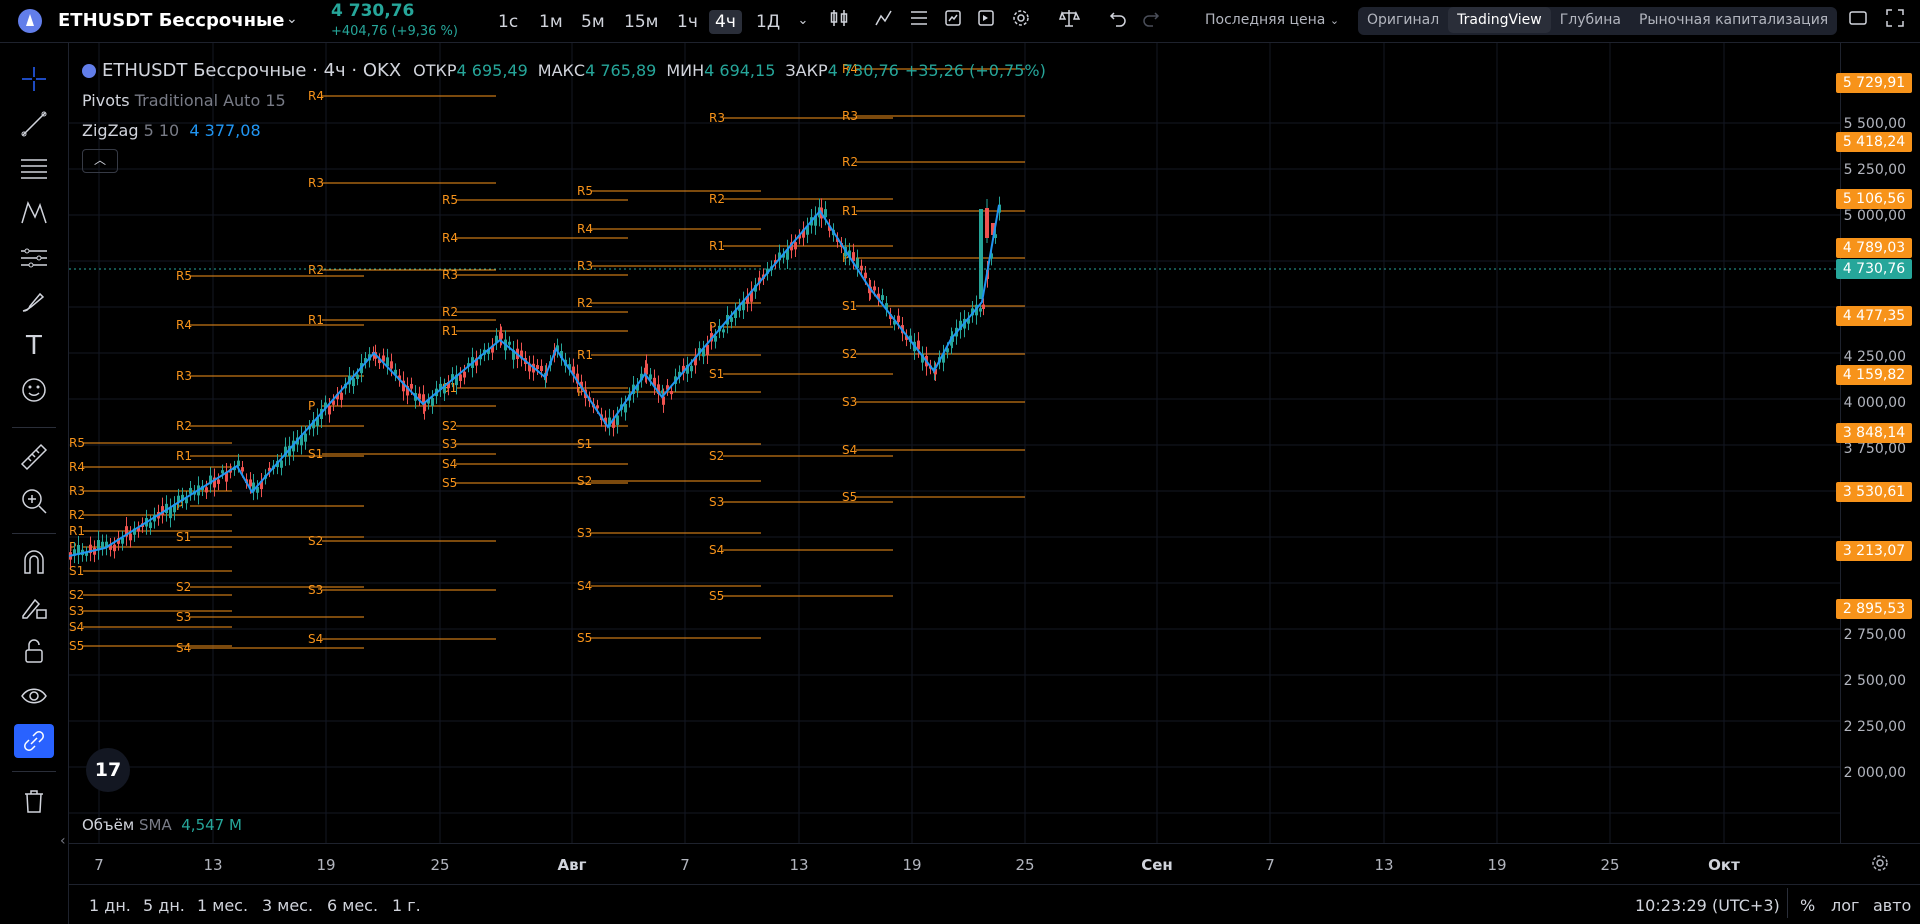 This screenshot has height=924, width=1920. I want to click on time-label: Окт, so click(1724, 865).